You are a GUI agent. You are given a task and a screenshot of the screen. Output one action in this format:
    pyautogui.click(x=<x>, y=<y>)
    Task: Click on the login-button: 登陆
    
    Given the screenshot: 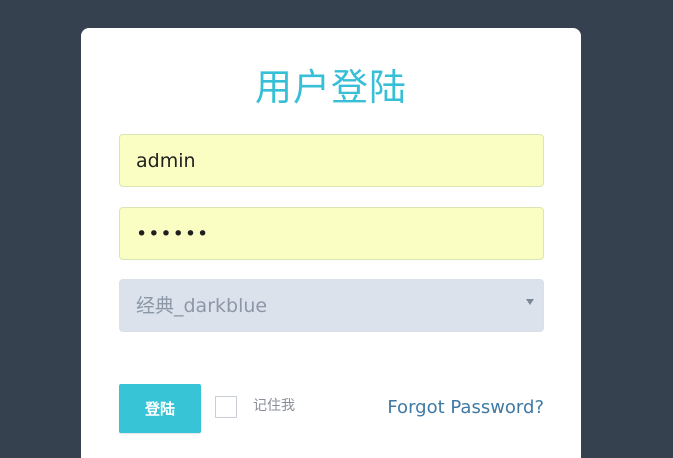 What is the action you would take?
    pyautogui.click(x=160, y=408)
    